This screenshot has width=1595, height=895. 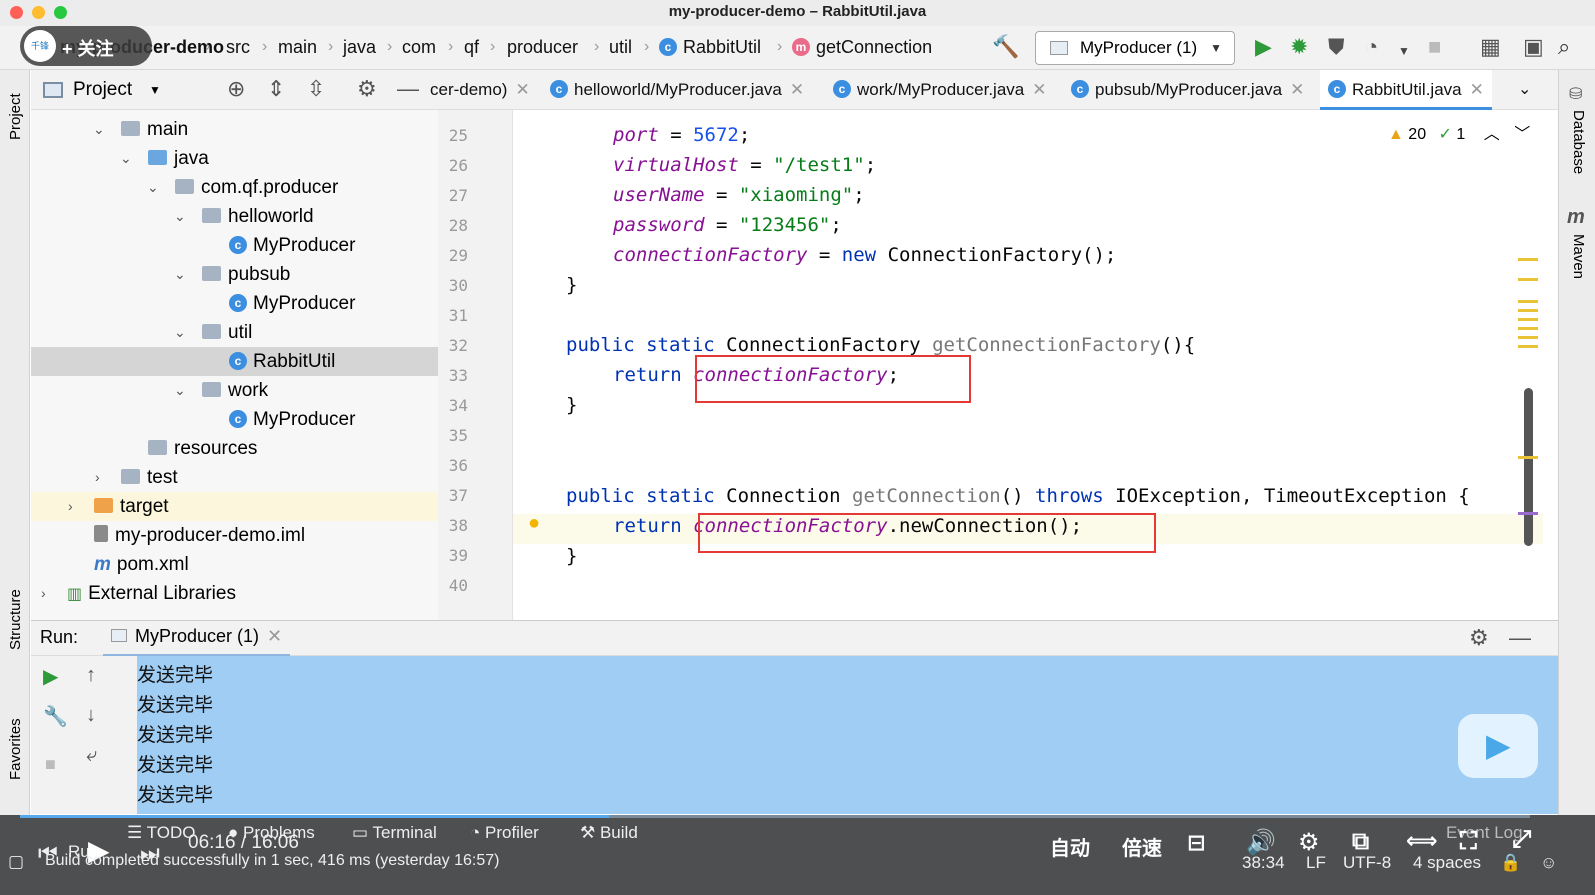 I want to click on bottom-tab-terminal: ▭ Terminal, so click(x=394, y=833).